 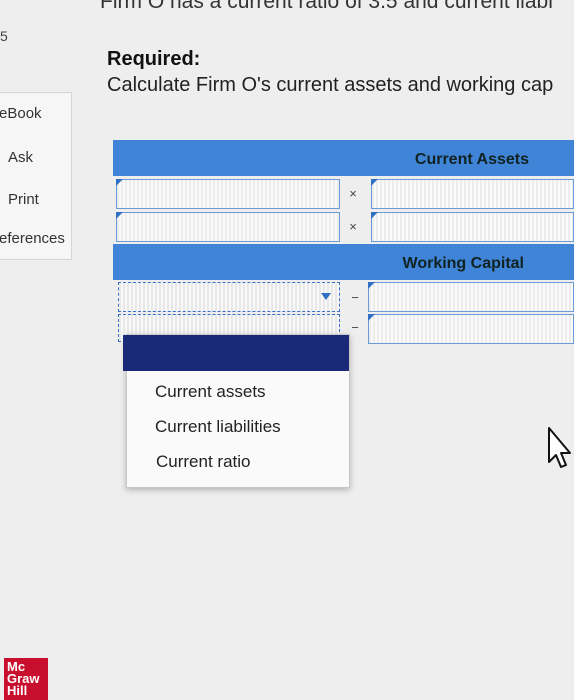 What do you see at coordinates (326, 296) in the screenshot?
I see `chevron-down-icon` at bounding box center [326, 296].